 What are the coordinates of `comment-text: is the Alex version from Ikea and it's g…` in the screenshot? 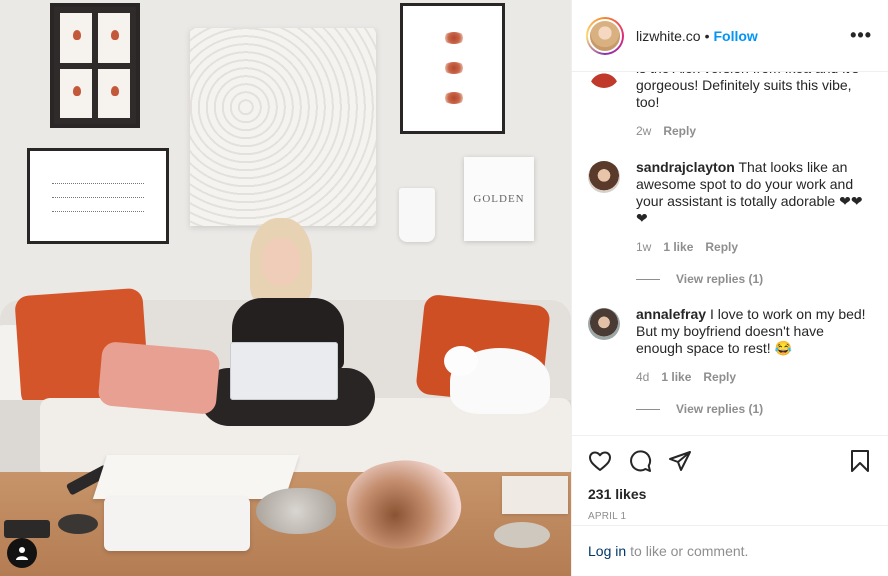 It's located at (754, 91).